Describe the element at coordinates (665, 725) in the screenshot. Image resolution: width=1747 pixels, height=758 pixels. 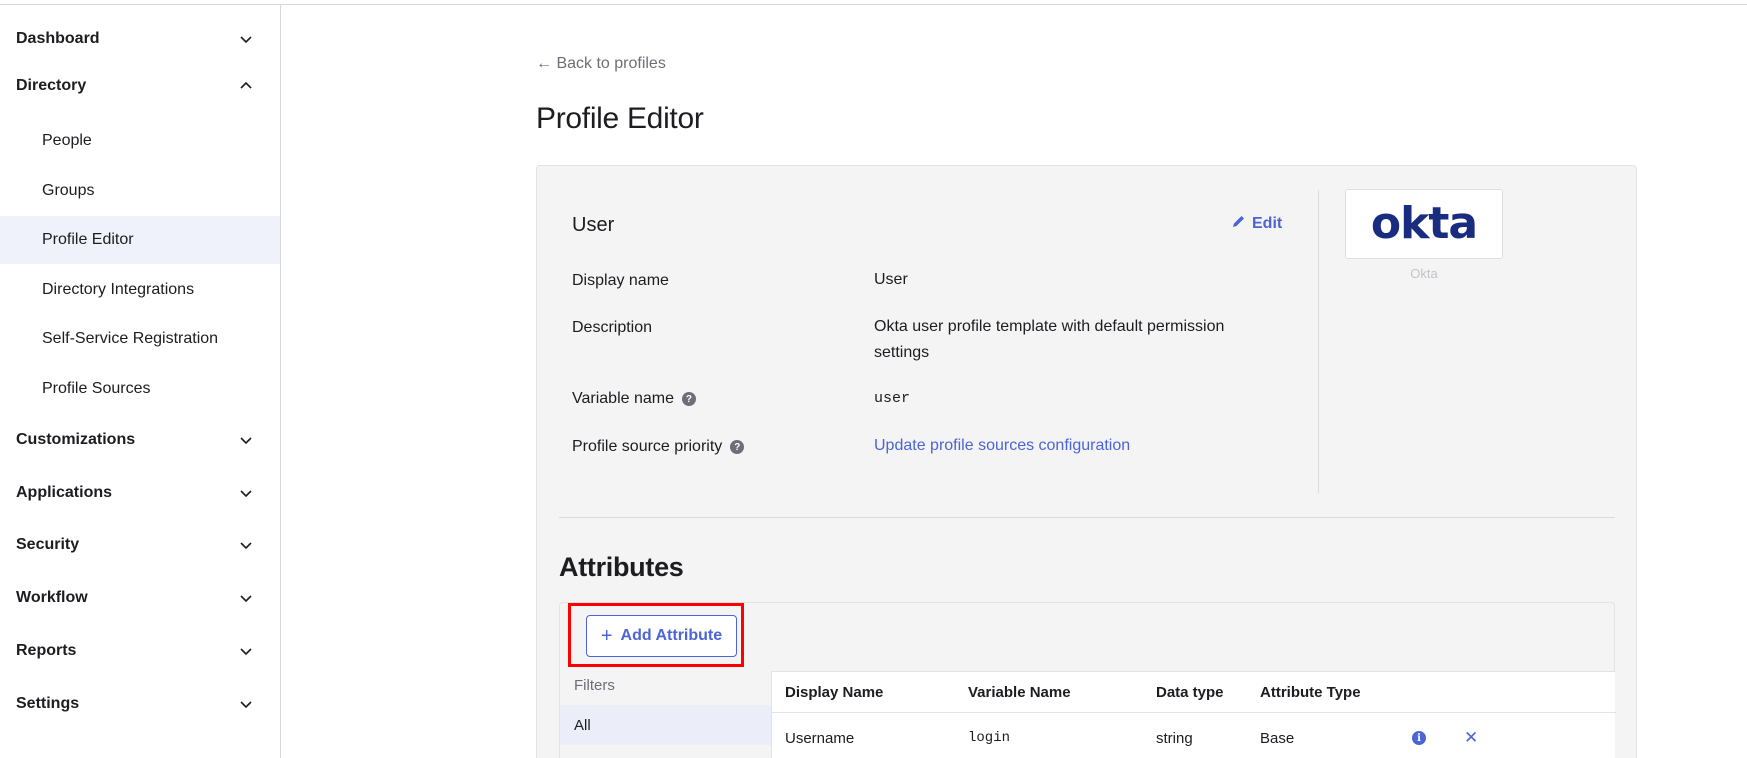
I see `filter-all: All` at that location.